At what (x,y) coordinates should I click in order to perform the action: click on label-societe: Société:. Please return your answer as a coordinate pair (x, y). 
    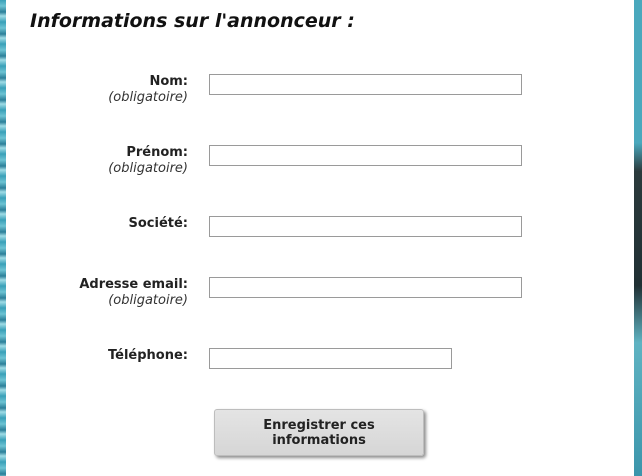
    Looking at the image, I should click on (158, 223).